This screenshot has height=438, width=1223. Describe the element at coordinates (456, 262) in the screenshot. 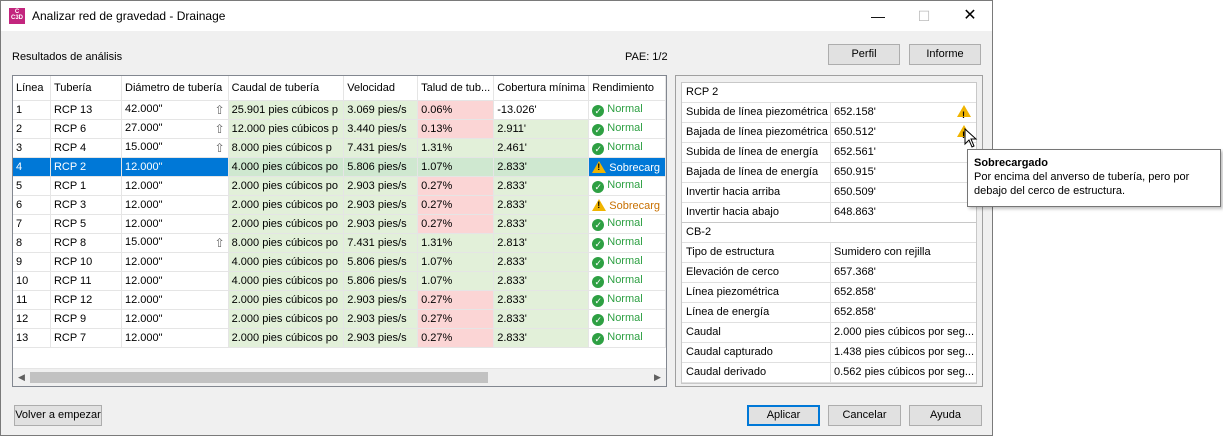

I see `slope-cell: 1.07%` at that location.